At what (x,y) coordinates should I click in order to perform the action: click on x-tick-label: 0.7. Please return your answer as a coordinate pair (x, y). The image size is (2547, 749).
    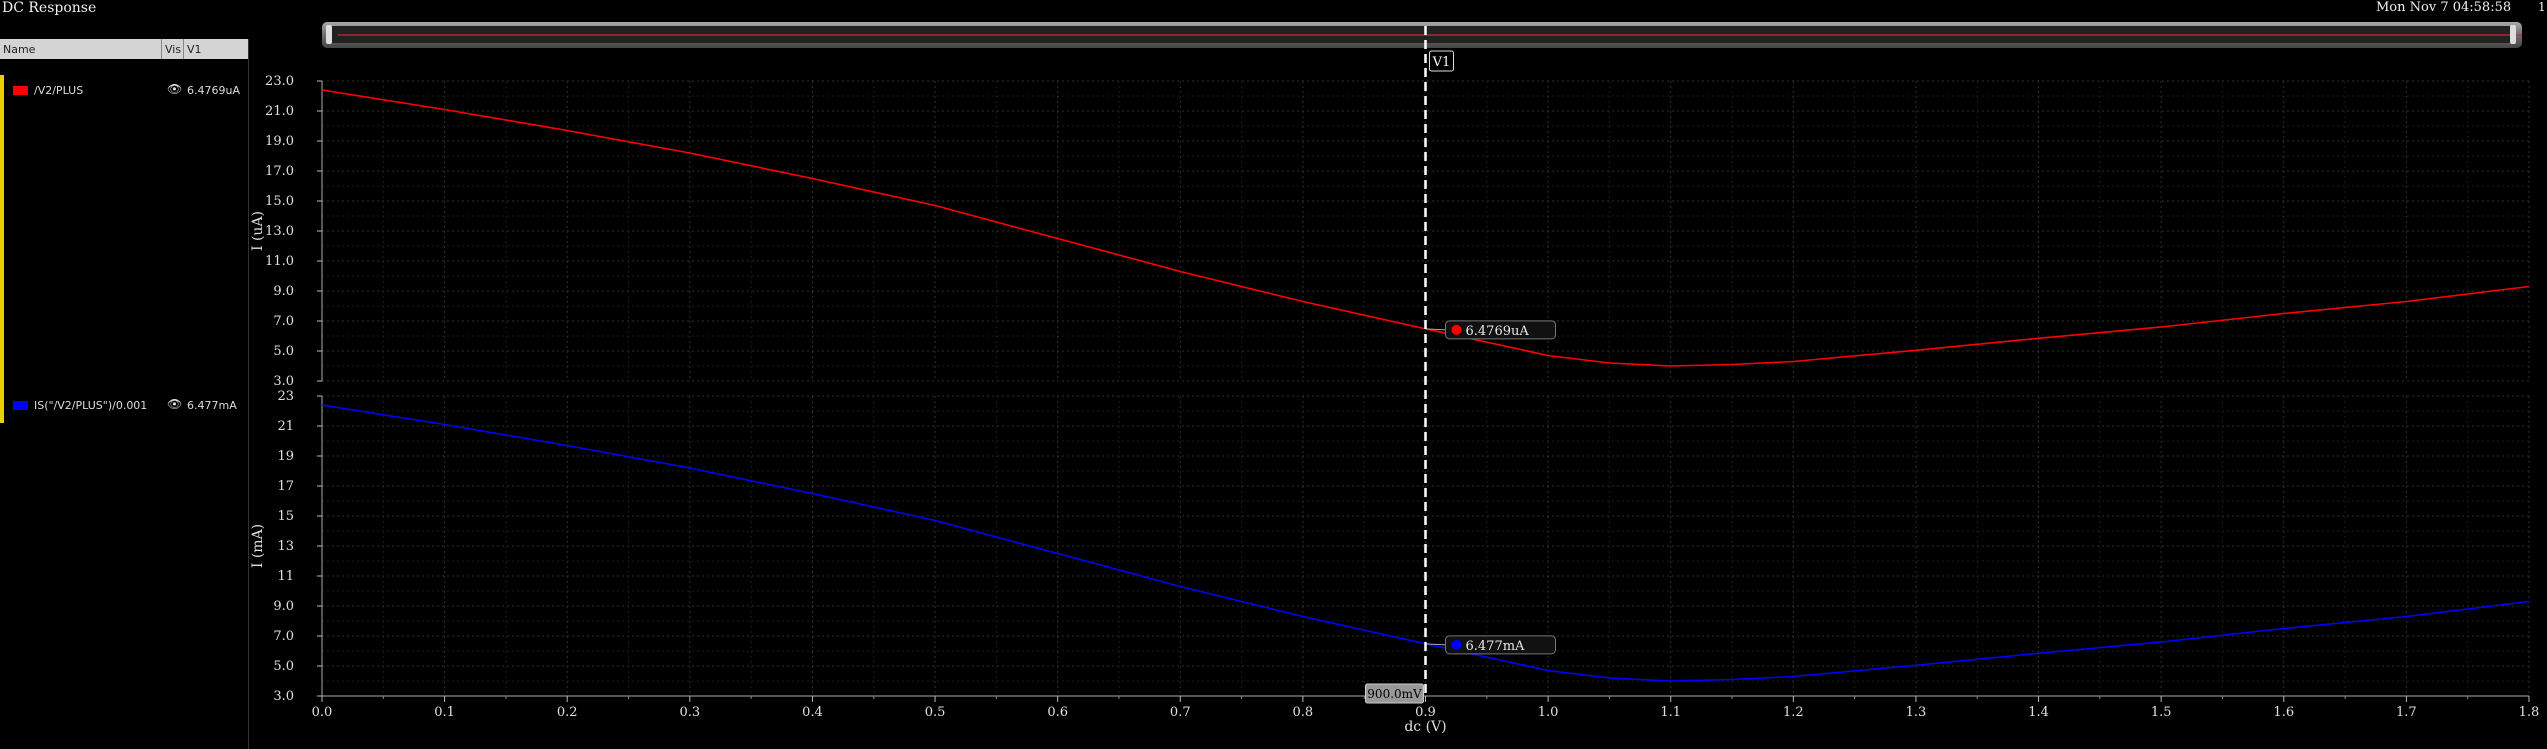
    Looking at the image, I should click on (1180, 712).